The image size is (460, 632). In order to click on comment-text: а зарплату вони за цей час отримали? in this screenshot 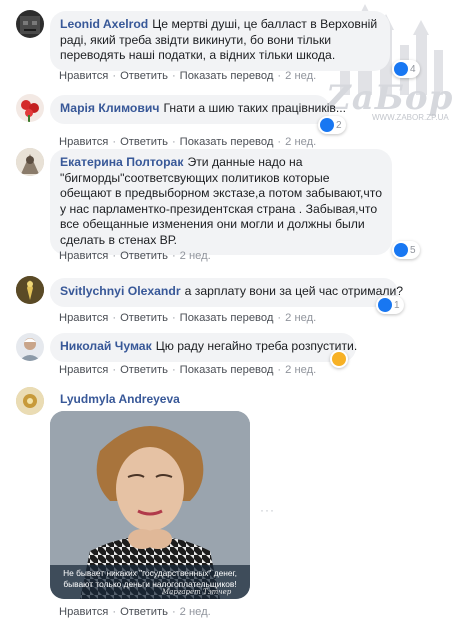, I will do `click(294, 291)`.